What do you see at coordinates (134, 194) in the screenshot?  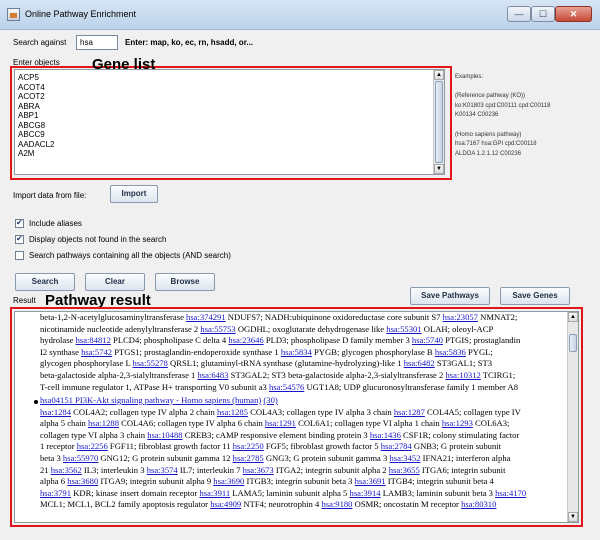 I see `import-button: Import` at bounding box center [134, 194].